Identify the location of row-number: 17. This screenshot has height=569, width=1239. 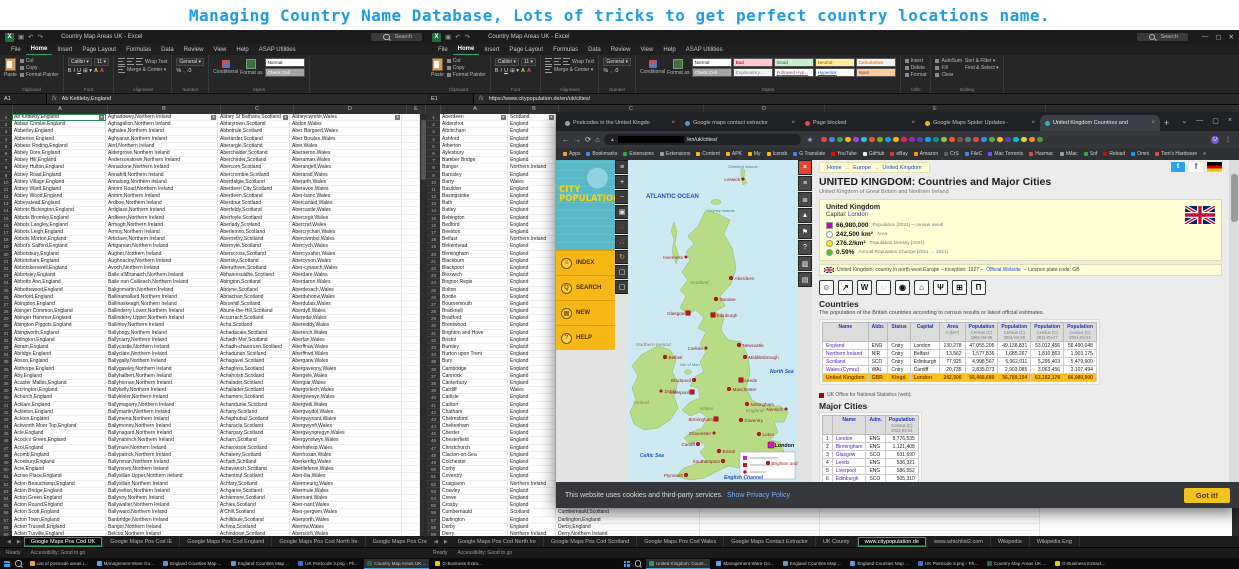
(433, 233).